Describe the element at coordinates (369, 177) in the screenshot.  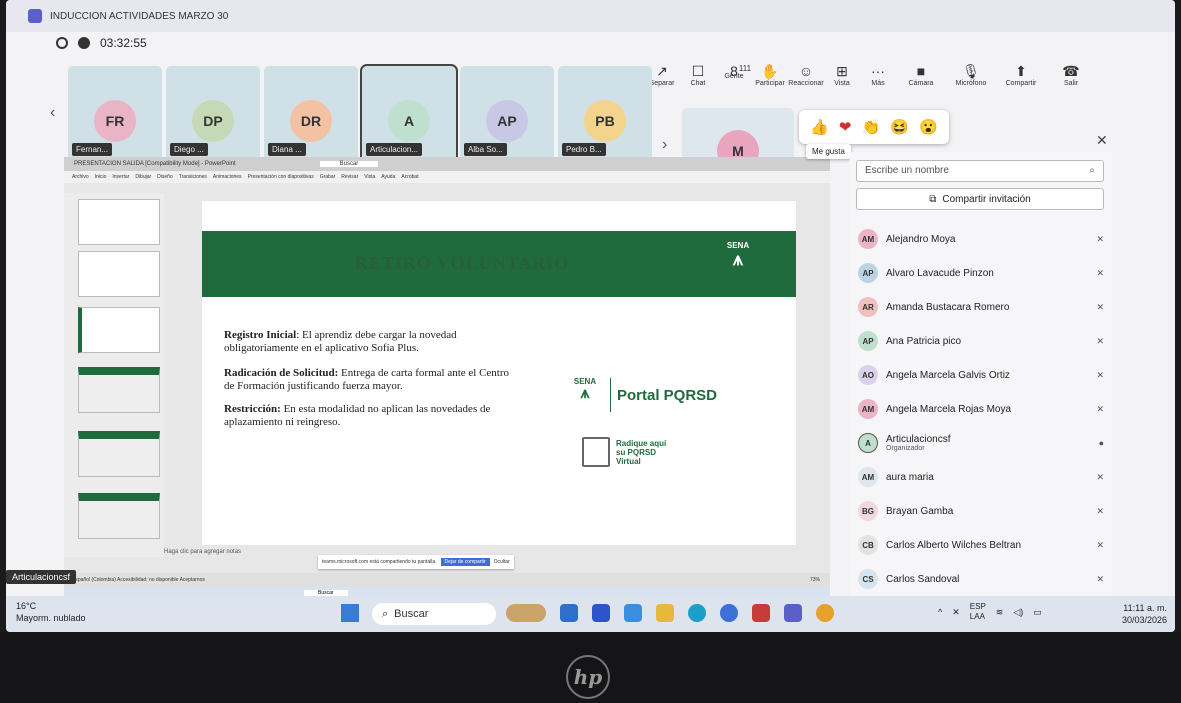
I see `ribbon-tab: Vista` at that location.